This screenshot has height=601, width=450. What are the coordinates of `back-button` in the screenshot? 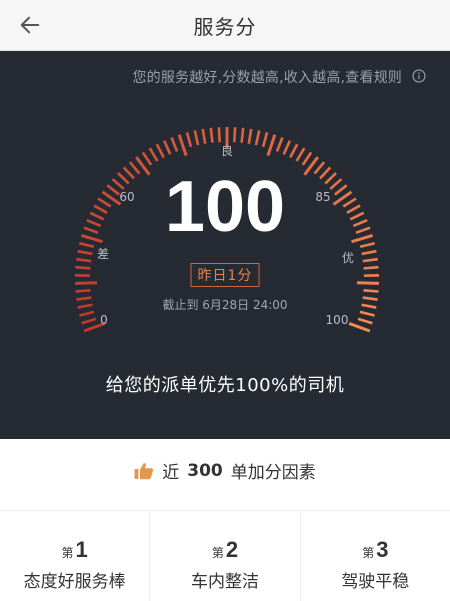 It's located at (30, 25).